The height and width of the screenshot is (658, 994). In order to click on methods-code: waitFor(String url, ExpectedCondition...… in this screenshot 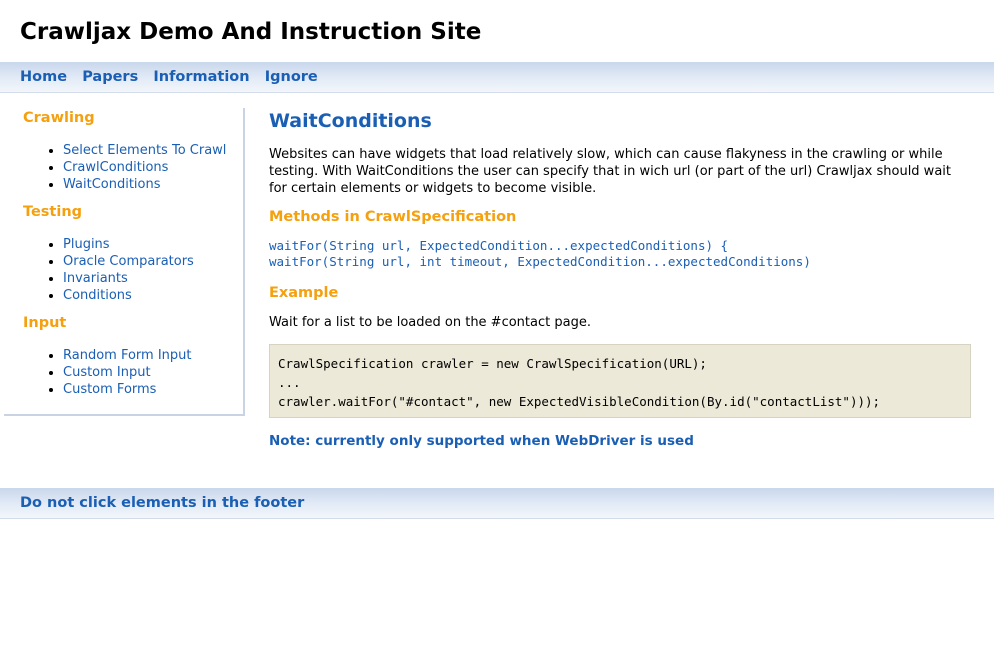, I will do `click(620, 254)`.